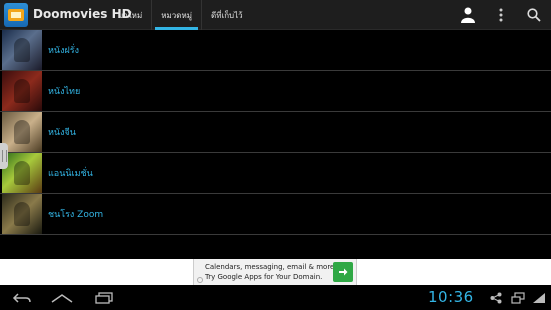 This screenshot has height=310, width=551. What do you see at coordinates (534, 15) in the screenshot?
I see `search-icon` at bounding box center [534, 15].